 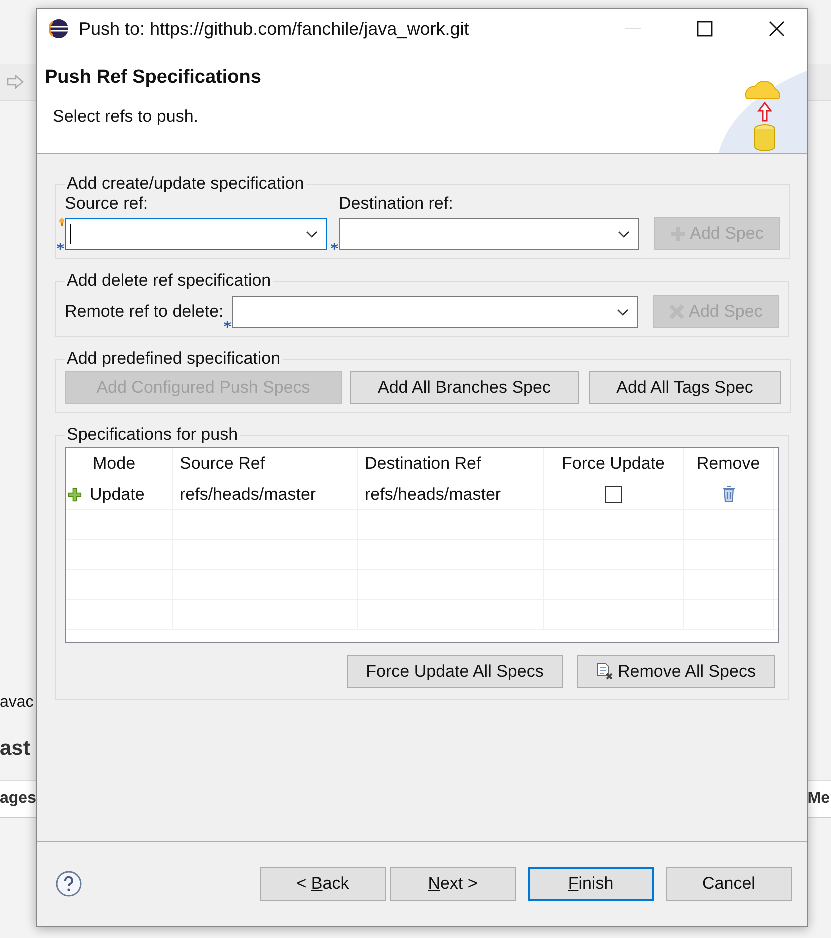 I want to click on spec-action-button: Remove All Specs, so click(x=676, y=671).